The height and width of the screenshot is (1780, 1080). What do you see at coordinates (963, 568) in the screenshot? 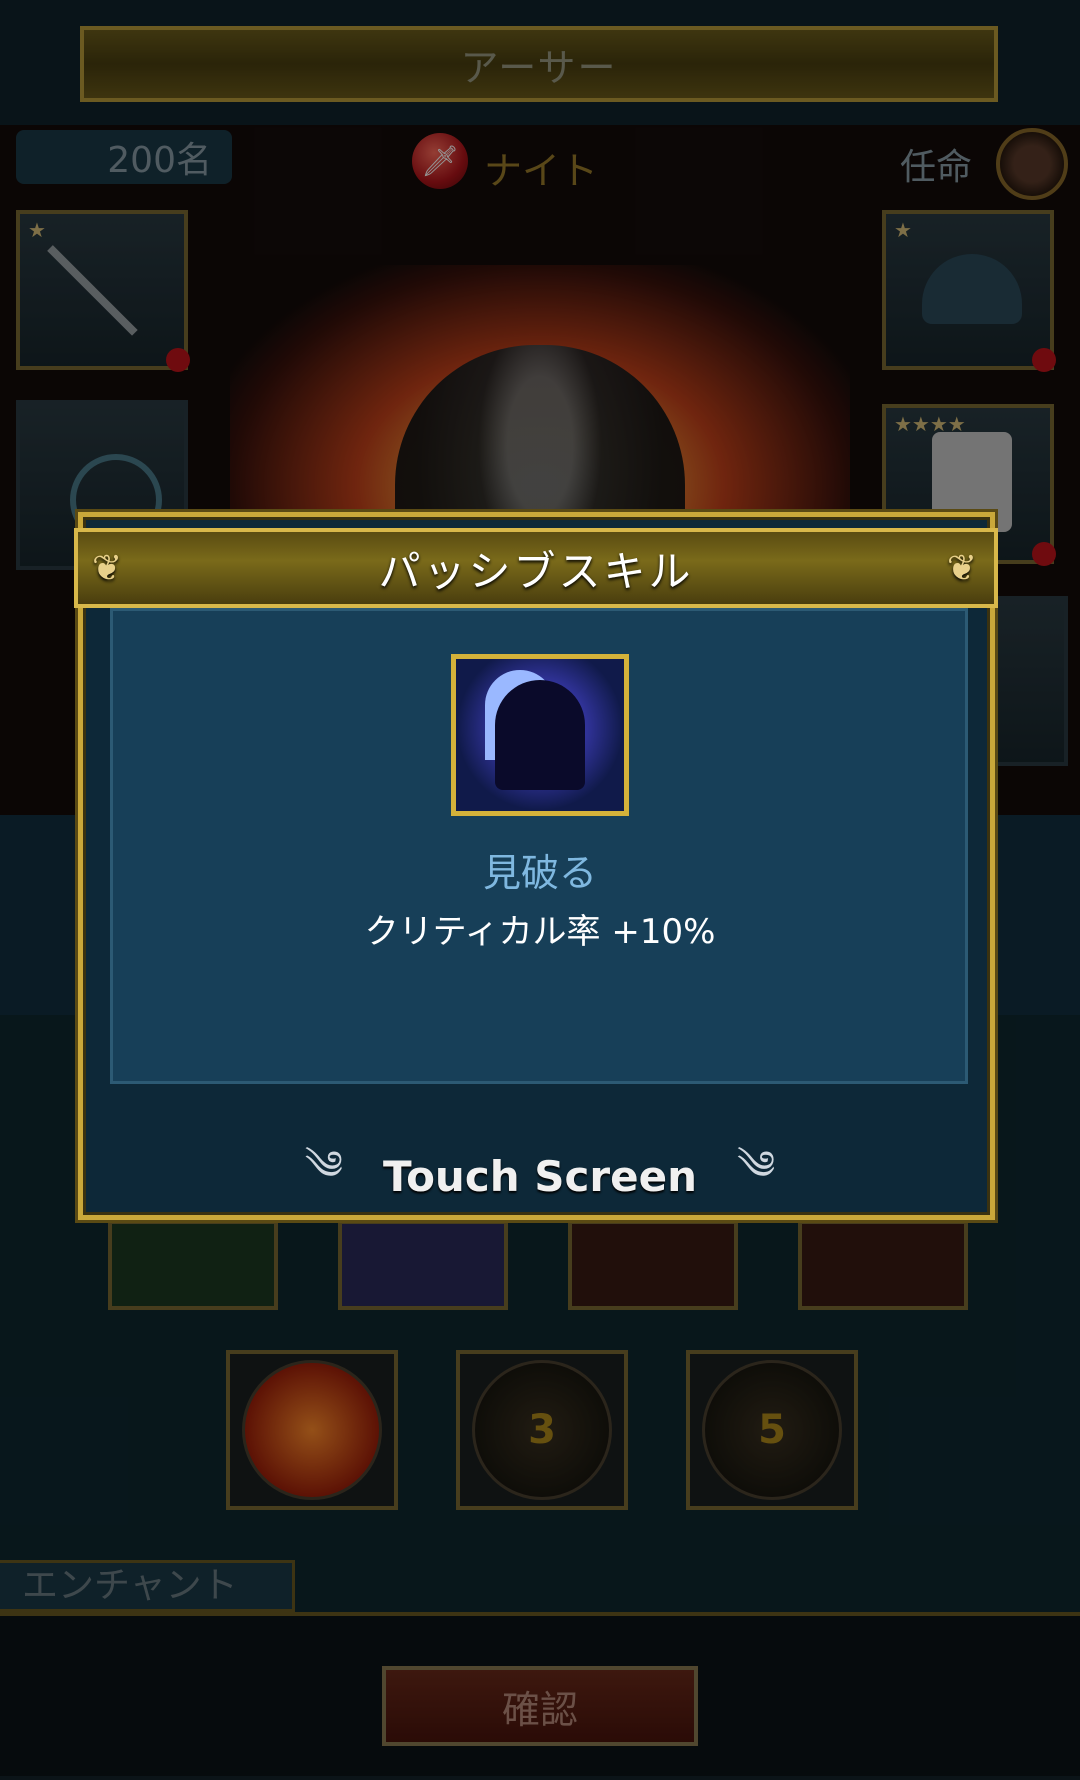
I see `ornament-right-icon: ❦` at bounding box center [963, 568].